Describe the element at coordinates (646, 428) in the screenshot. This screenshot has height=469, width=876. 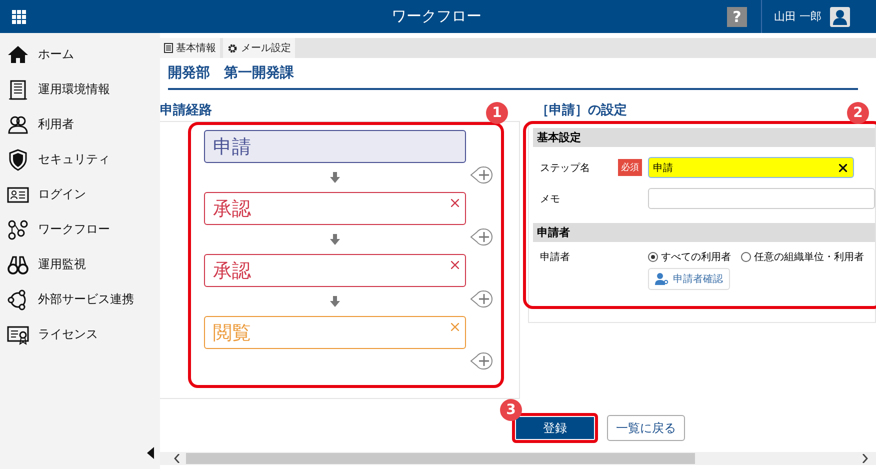
I see `back-to-list-button: 一覧に戻る` at that location.